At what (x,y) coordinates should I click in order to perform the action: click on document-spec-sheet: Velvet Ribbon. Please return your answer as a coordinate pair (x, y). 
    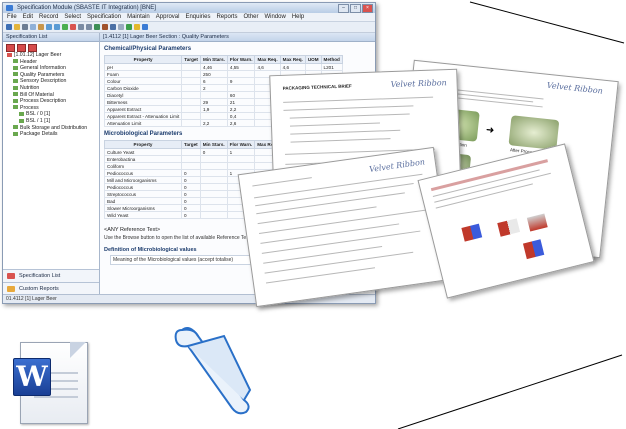
    Looking at the image, I should click on (345, 227).